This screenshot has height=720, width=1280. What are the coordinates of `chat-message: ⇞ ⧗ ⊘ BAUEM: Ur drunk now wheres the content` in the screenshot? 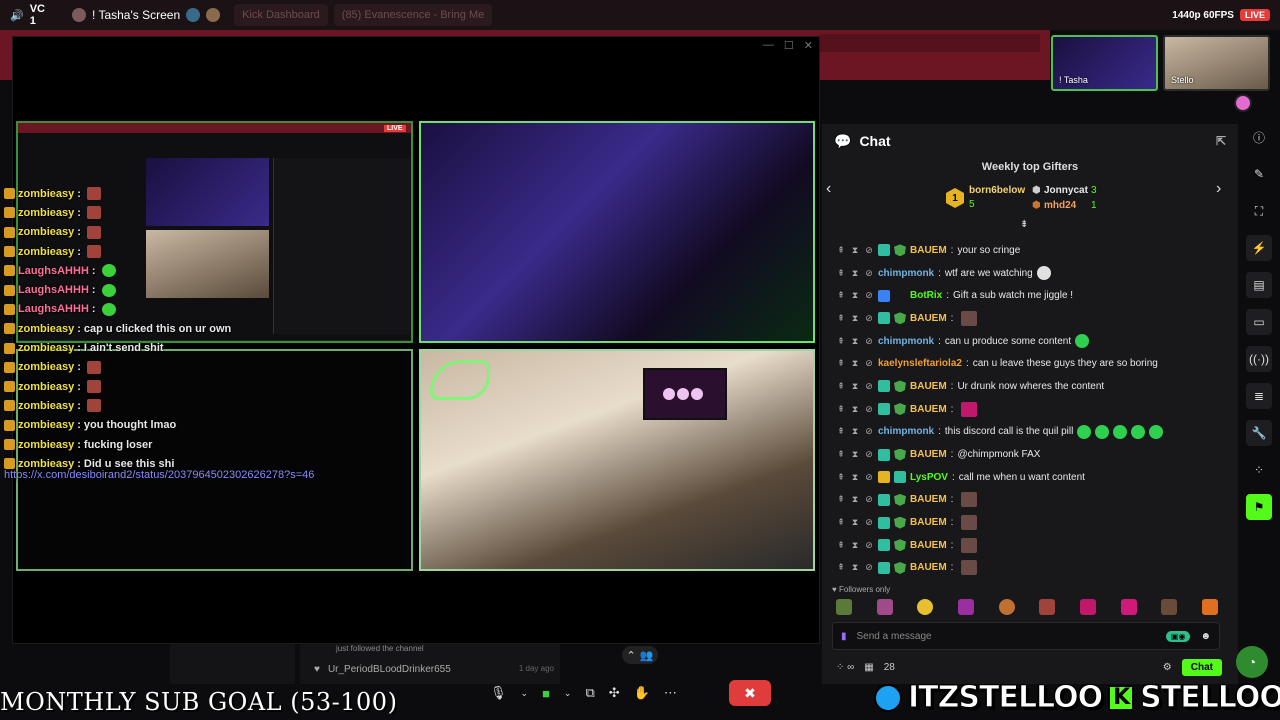 It's located at (1031, 386).